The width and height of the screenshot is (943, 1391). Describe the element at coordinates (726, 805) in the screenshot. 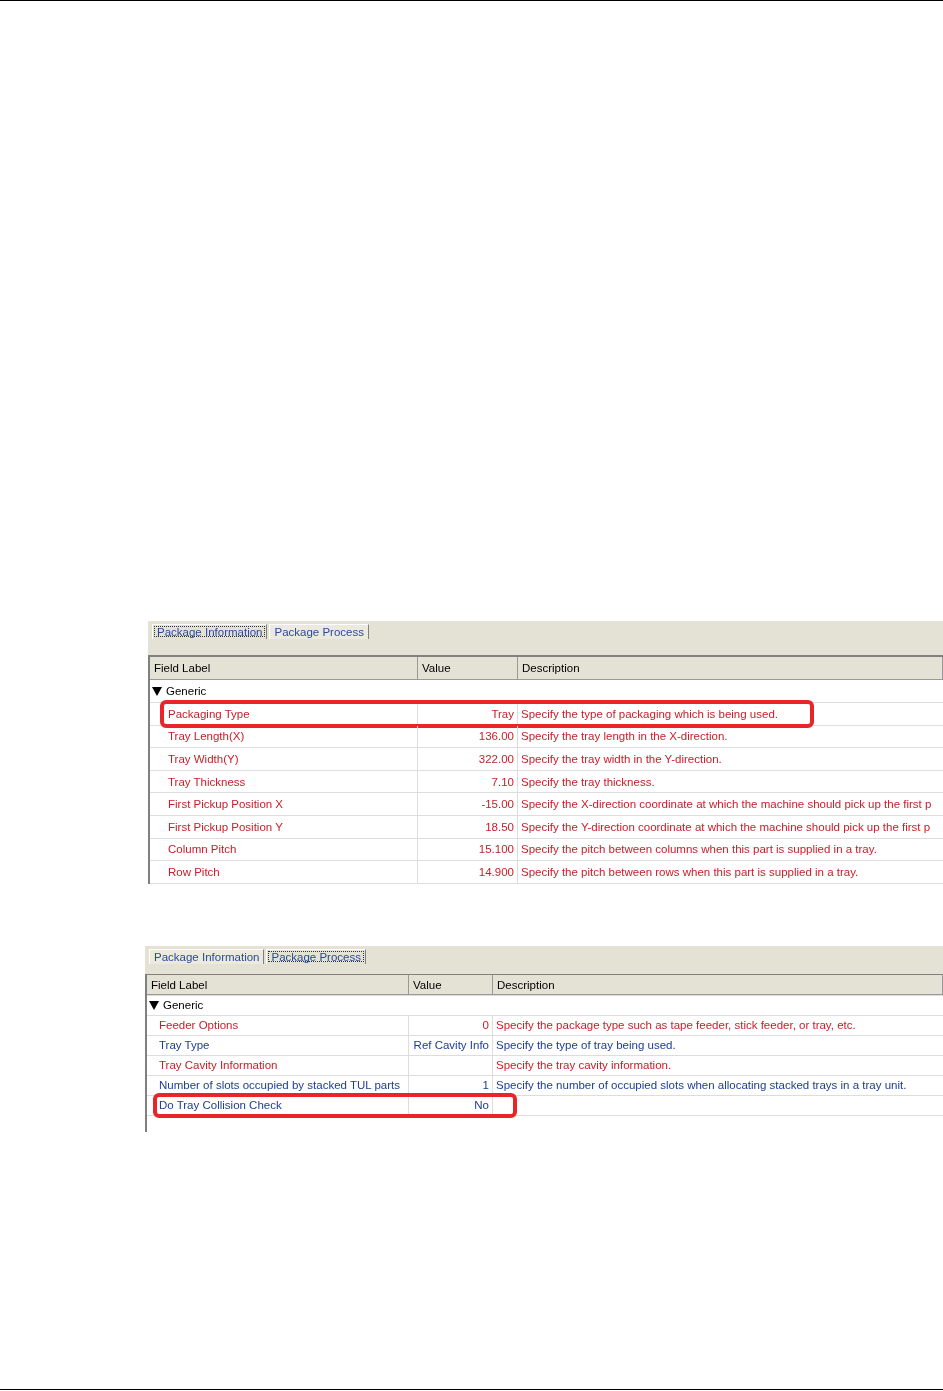

I see `field-description: Specify the X-direction coordinate at which the machine should pick up the first p` at that location.